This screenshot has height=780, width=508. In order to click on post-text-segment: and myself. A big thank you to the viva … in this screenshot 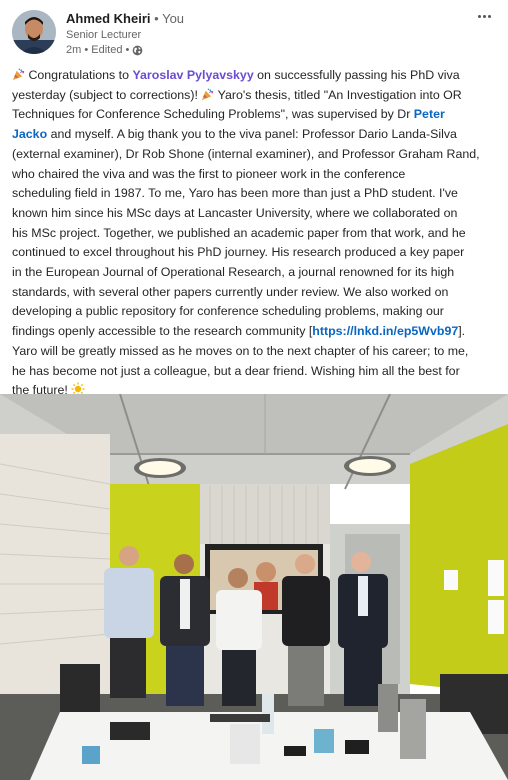, I will do `click(252, 134)`.